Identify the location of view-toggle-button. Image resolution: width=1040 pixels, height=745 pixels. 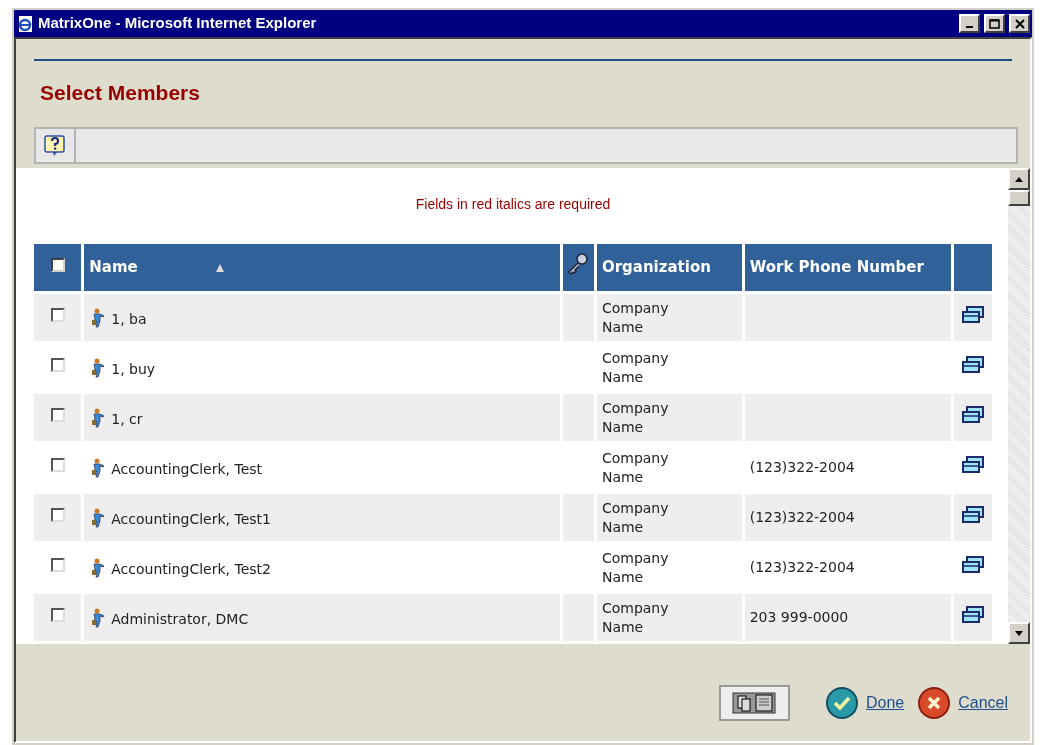
(754, 702).